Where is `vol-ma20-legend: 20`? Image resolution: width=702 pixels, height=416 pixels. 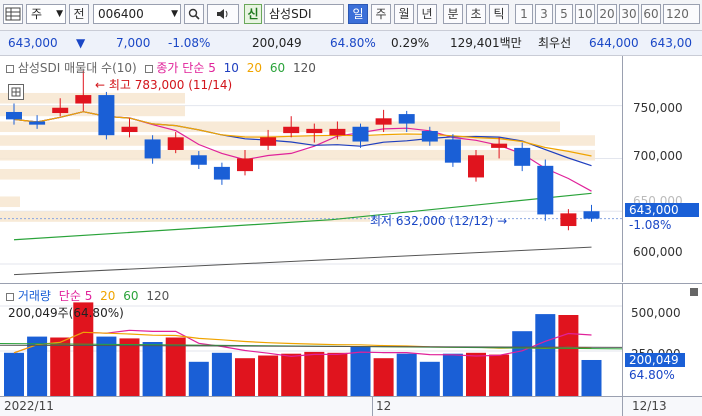 vol-ma20-legend: 20 is located at coordinates (108, 296).